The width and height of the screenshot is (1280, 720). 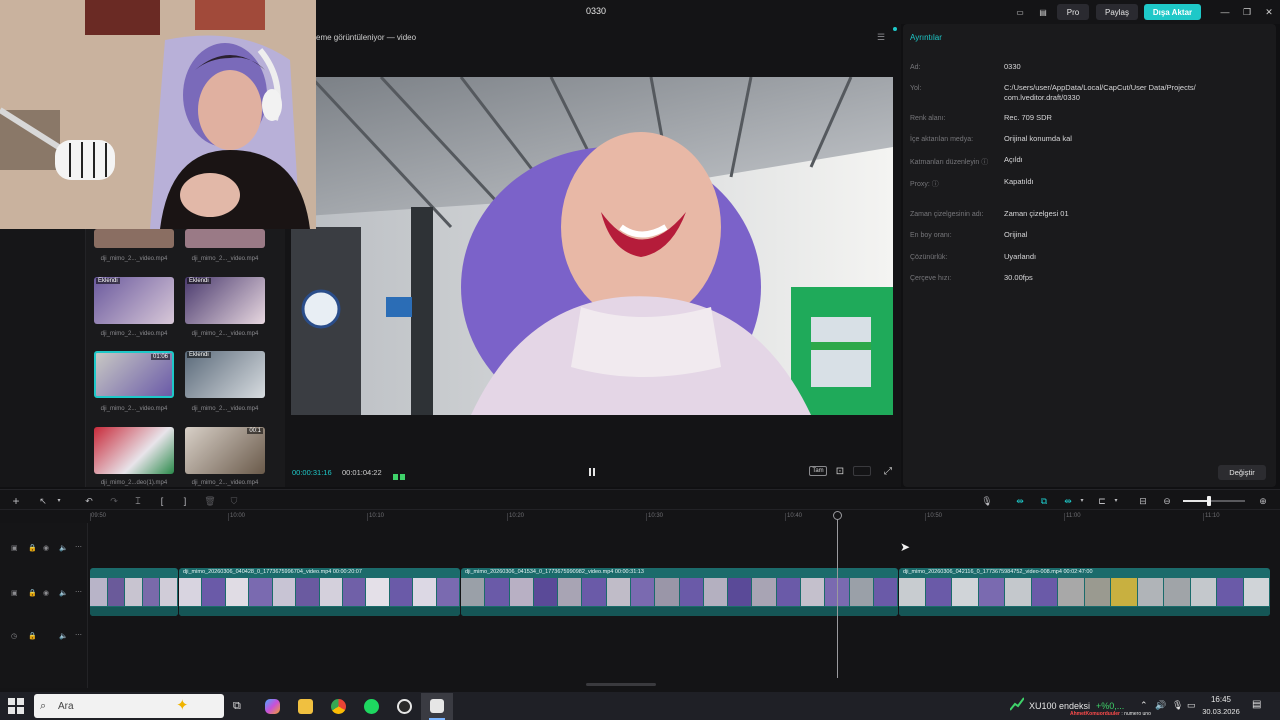 I want to click on change-button: Değiştir, so click(x=1242, y=472).